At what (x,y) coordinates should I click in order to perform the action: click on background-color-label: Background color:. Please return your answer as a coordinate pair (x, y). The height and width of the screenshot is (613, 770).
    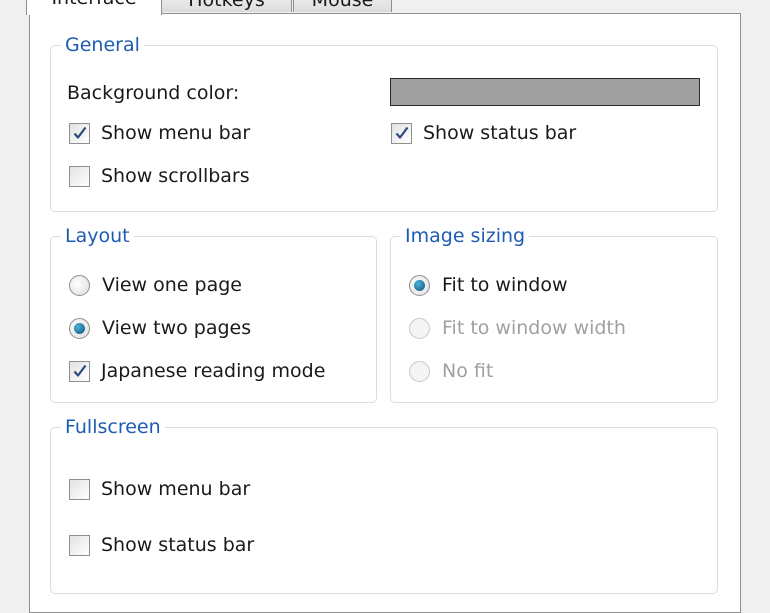
    Looking at the image, I should click on (153, 93).